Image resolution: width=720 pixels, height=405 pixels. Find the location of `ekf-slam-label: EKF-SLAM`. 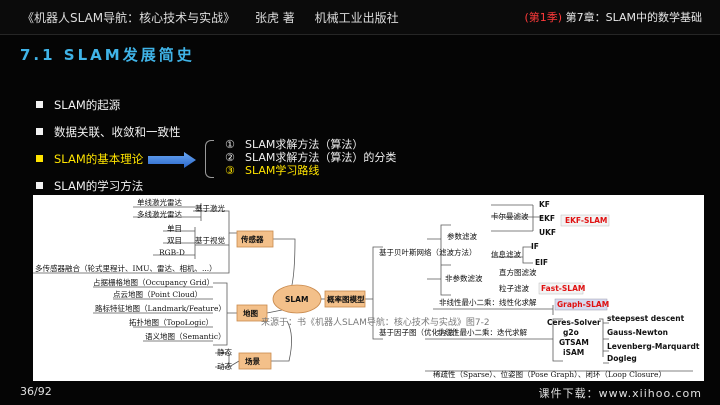

ekf-slam-label: EKF-SLAM is located at coordinates (586, 220).